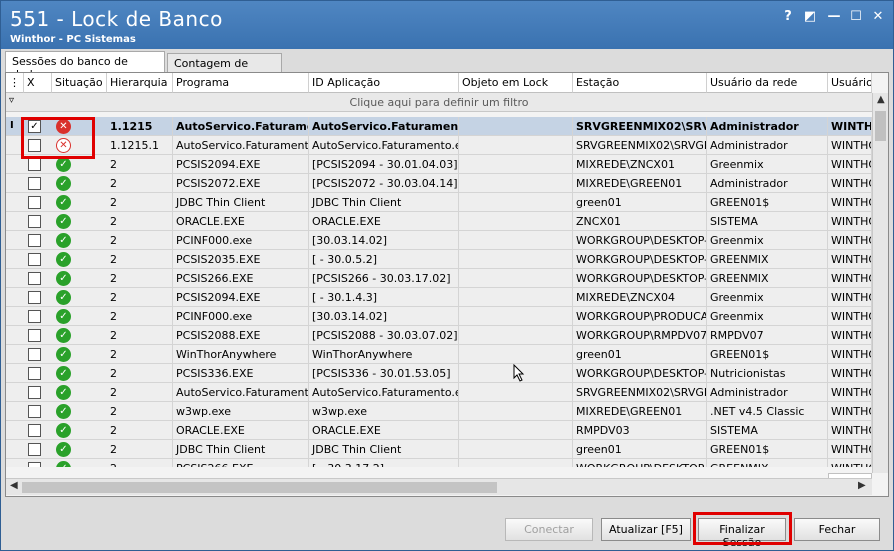 Image resolution: width=894 pixels, height=551 pixels. I want to click on column-header-programa: Programa, so click(241, 83).